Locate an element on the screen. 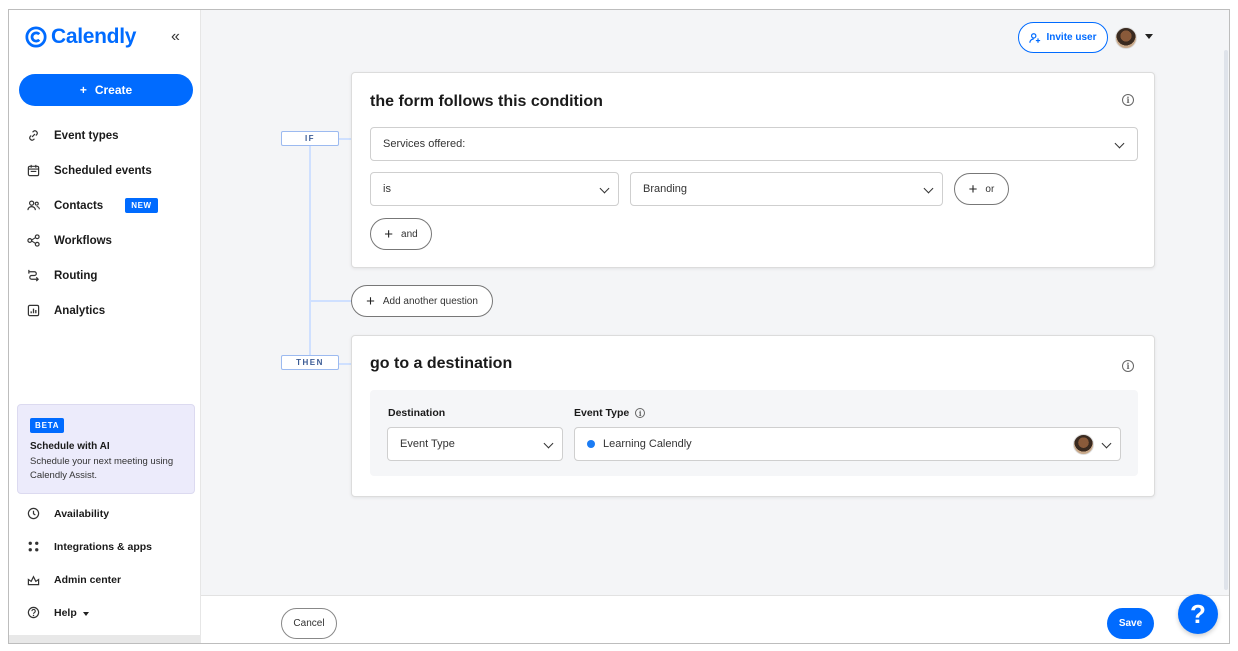 Image resolution: width=1238 pixels, height=651 pixels. sidebar-item-routing: Routing is located at coordinates (105, 275).